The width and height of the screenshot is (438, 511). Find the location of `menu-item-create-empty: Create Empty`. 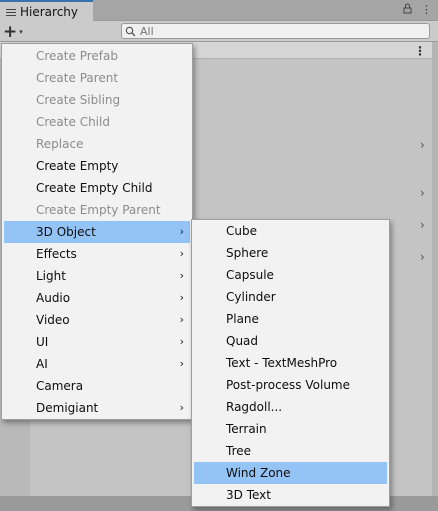

menu-item-create-empty: Create Empty is located at coordinates (97, 166).